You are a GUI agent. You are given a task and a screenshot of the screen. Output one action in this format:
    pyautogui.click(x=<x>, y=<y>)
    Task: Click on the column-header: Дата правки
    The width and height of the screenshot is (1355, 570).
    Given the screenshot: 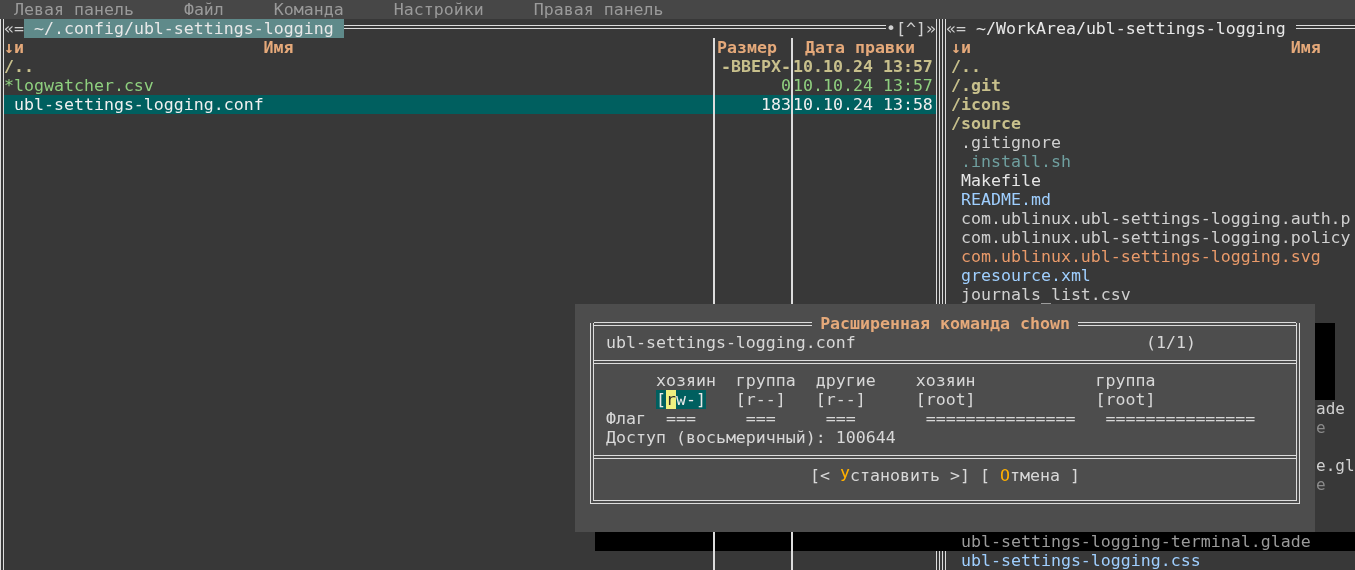 What is the action you would take?
    pyautogui.click(x=854, y=47)
    